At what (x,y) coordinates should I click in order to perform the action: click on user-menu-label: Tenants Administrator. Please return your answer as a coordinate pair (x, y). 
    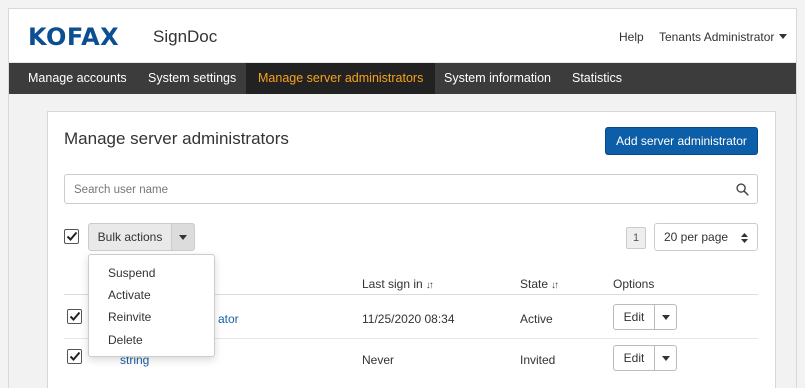
    Looking at the image, I should click on (717, 37).